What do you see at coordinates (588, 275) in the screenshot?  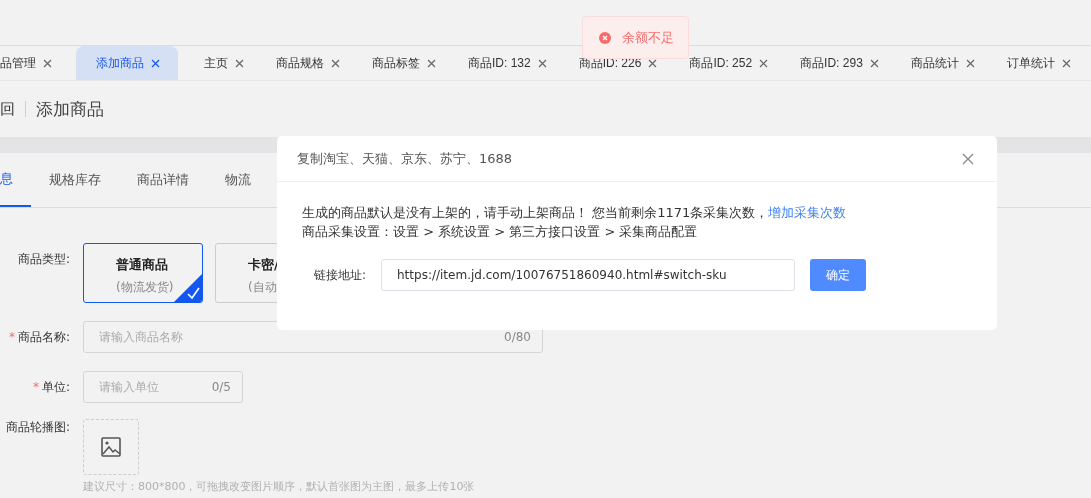 I see `url-input: https://item.jd.com/10076751860940.html#switch-sku` at bounding box center [588, 275].